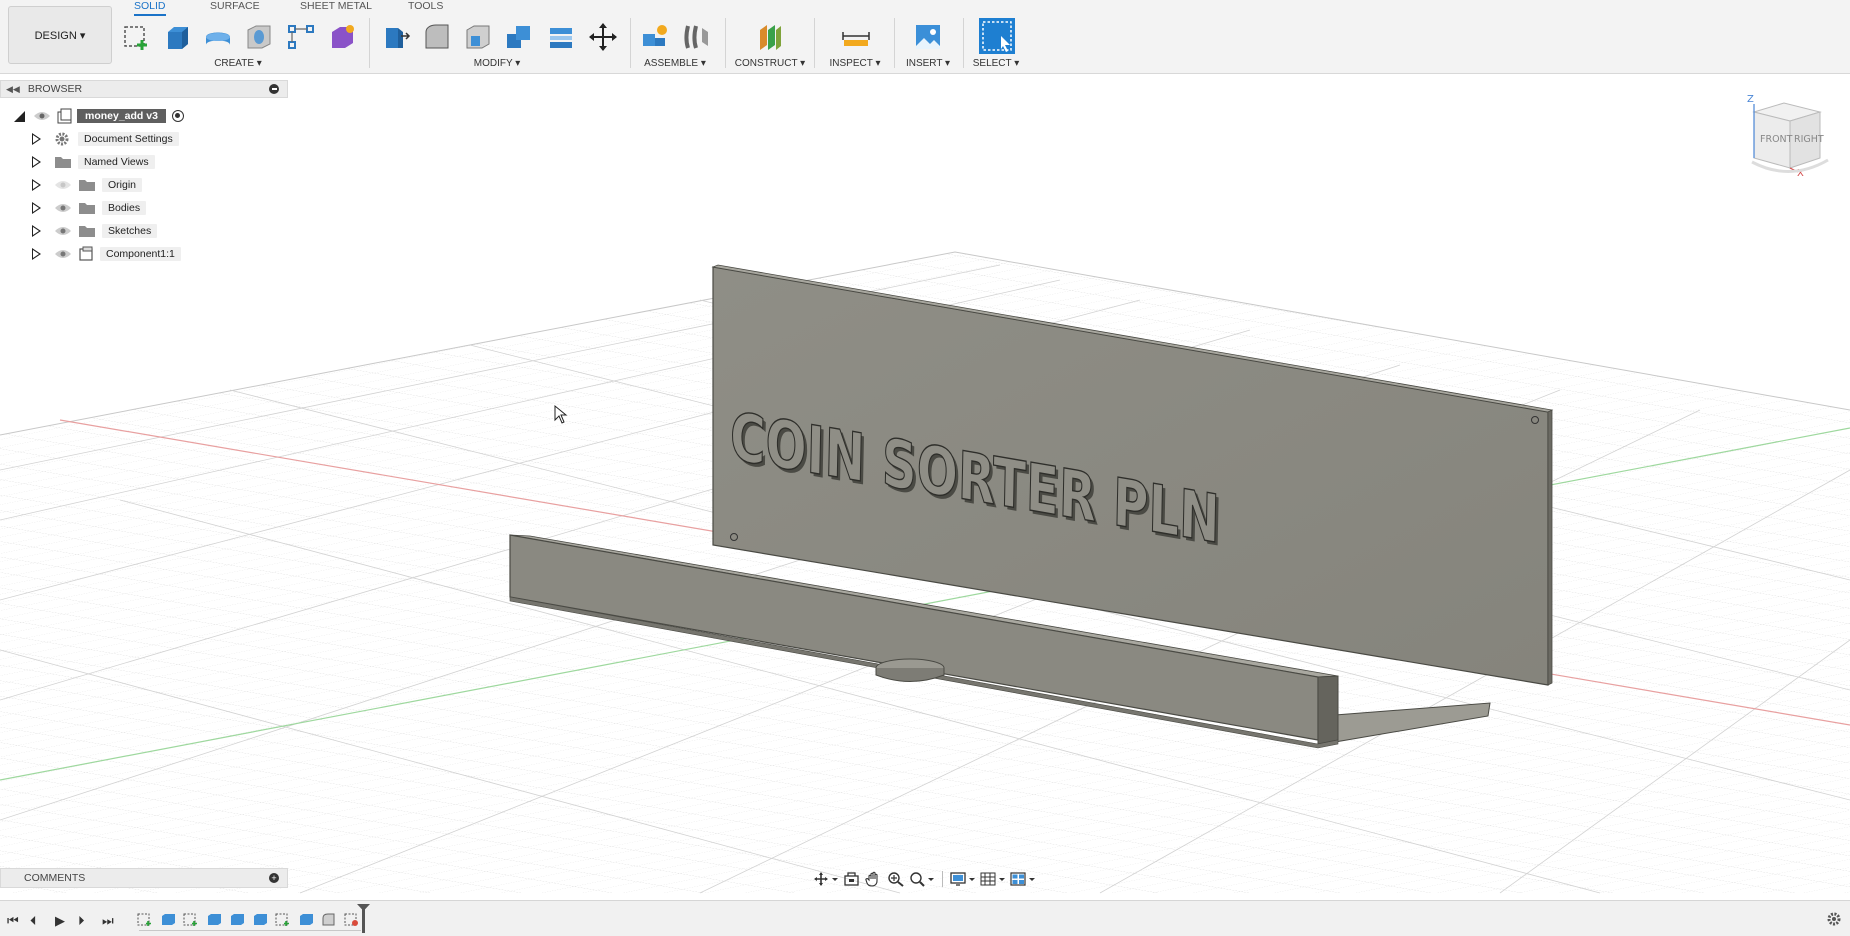  Describe the element at coordinates (561, 37) in the screenshot. I see `split-body-icon` at that location.